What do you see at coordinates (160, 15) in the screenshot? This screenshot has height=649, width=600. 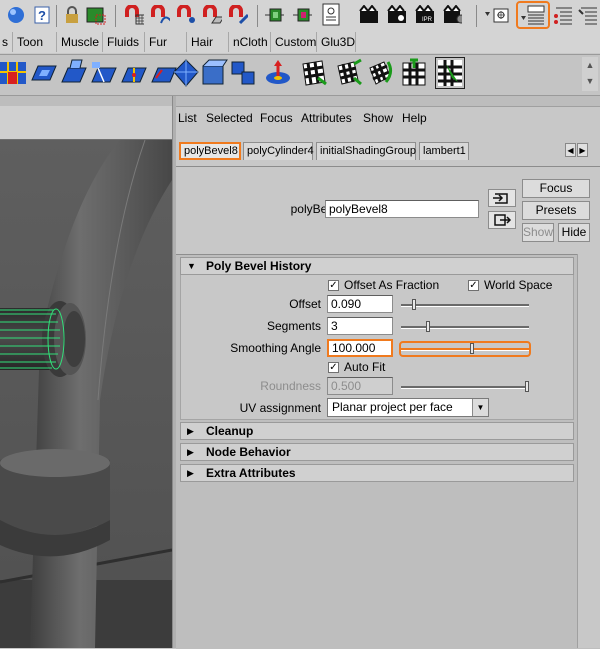 I see `magnet-curve-icon` at bounding box center [160, 15].